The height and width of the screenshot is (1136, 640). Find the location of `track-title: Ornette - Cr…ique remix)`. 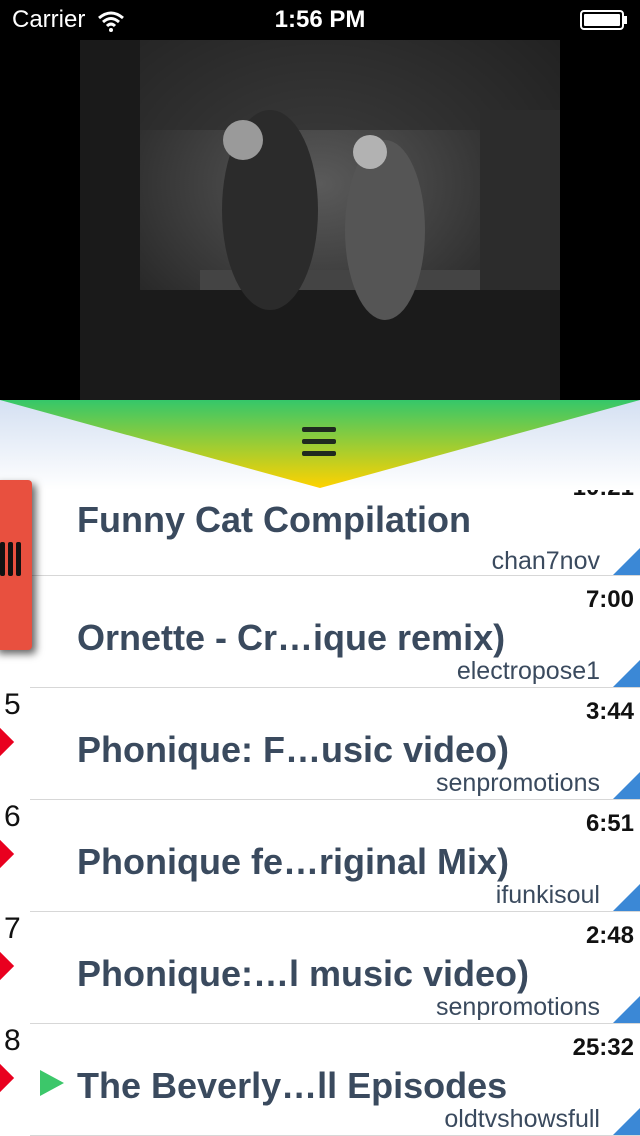

track-title: Ornette - Cr…ique remix) is located at coordinates (291, 637).